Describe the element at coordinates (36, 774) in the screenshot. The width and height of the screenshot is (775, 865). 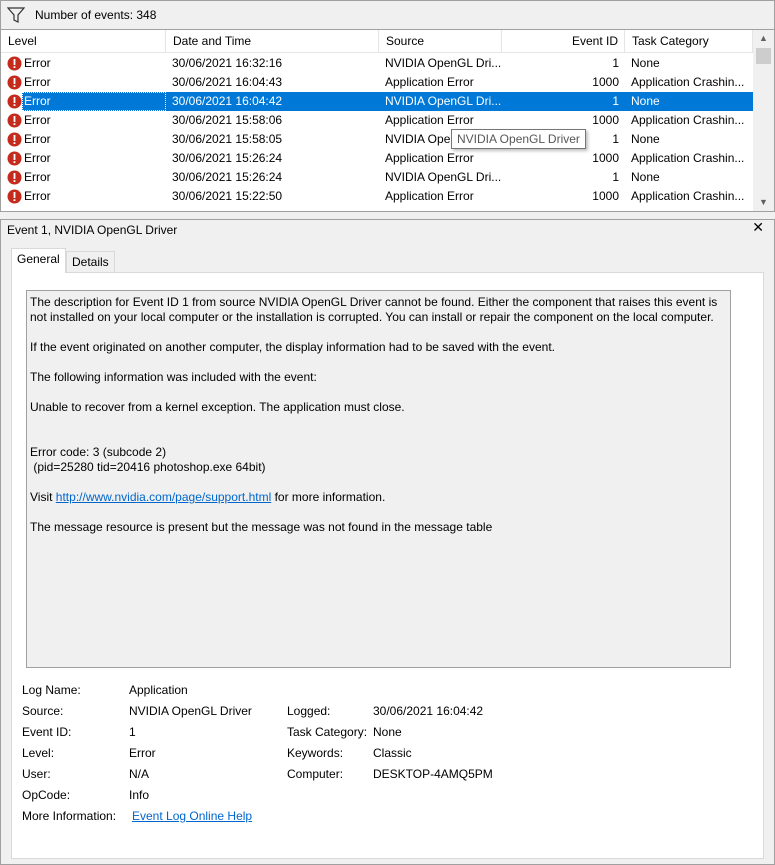
I see `label-user: User:` at that location.